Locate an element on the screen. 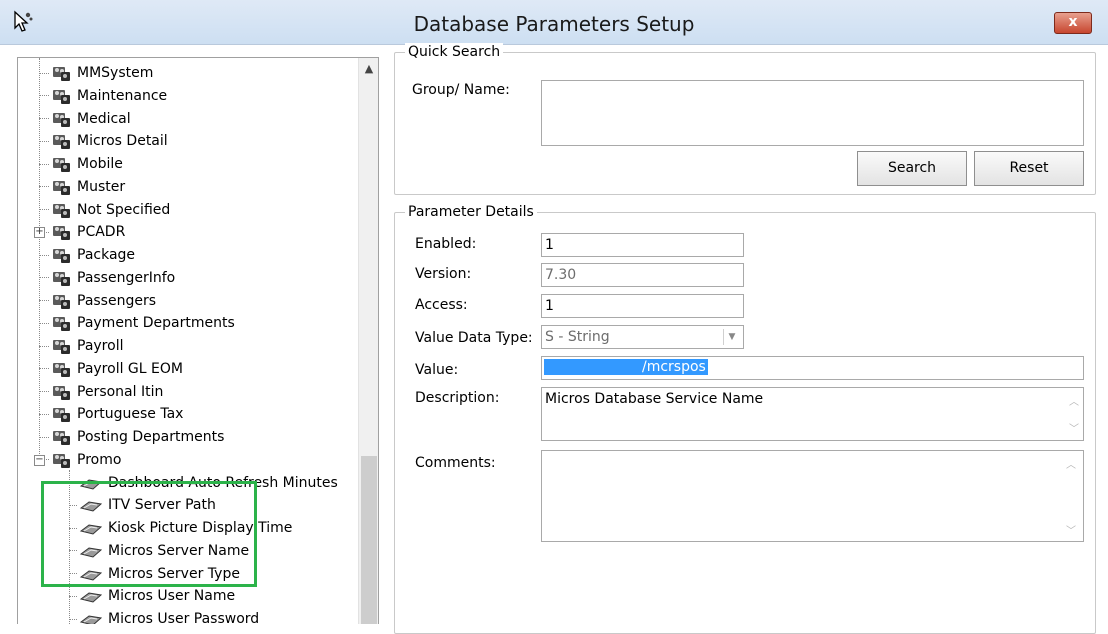 The image size is (1108, 634). tree-group-label: Payment Departments is located at coordinates (156, 323).